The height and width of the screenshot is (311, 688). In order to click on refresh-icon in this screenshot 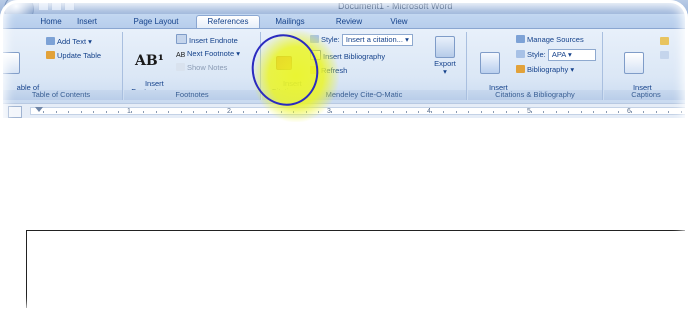, I will do `click(314, 70)`.